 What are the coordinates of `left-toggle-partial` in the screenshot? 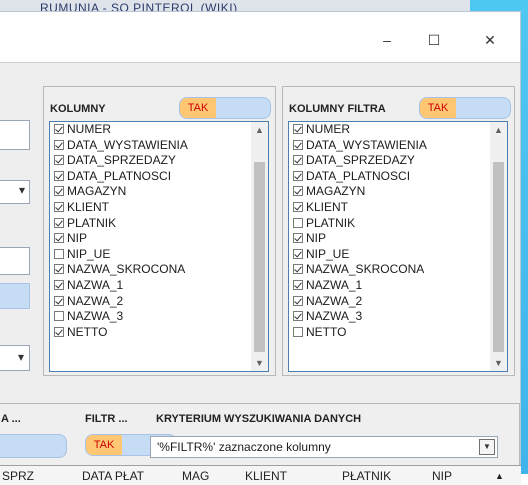 It's located at (33, 446).